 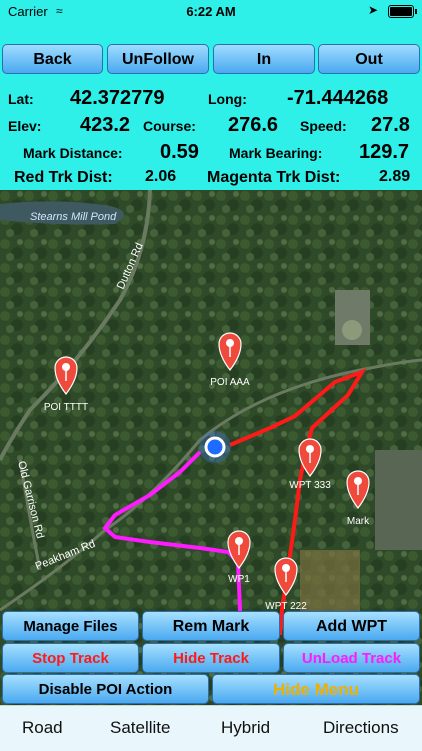 I want to click on clock: 6:22 AM, so click(x=211, y=11).